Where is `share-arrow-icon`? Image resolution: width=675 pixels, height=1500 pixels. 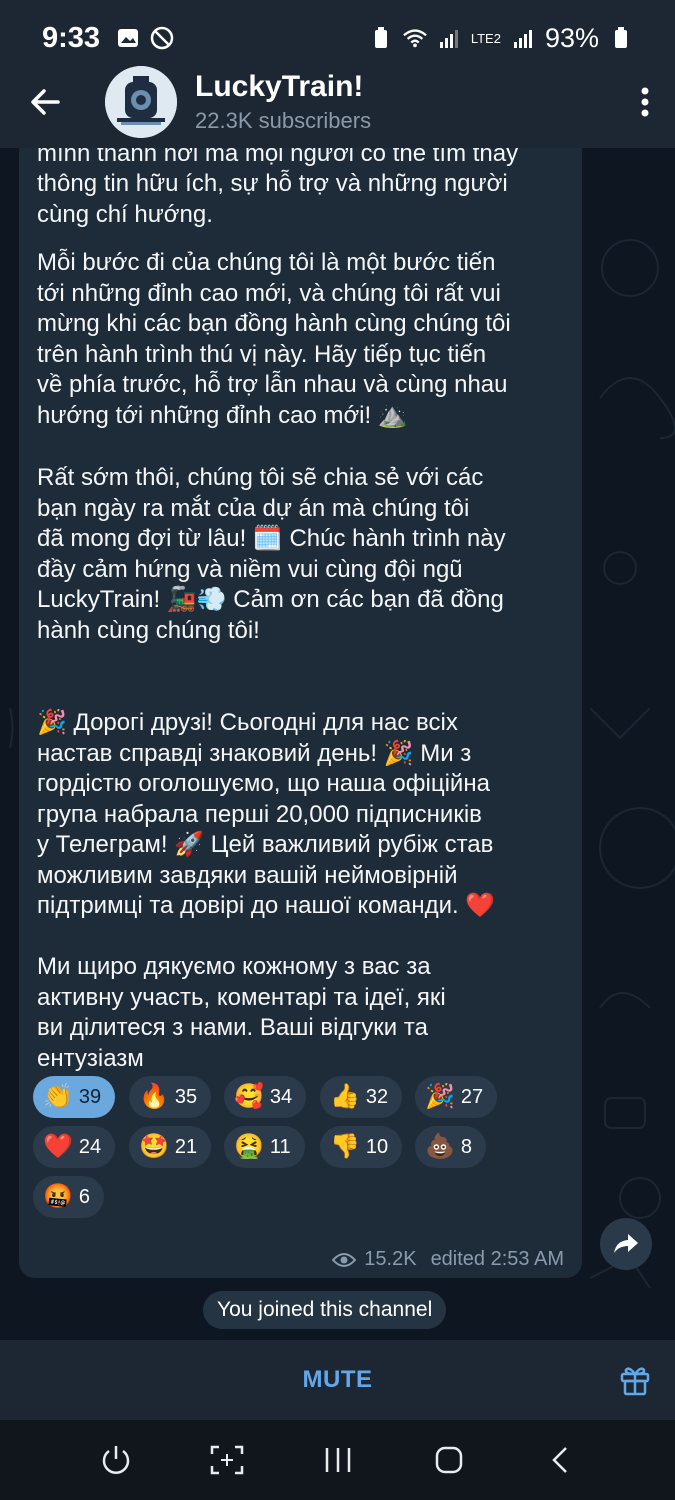
share-arrow-icon is located at coordinates (626, 1243).